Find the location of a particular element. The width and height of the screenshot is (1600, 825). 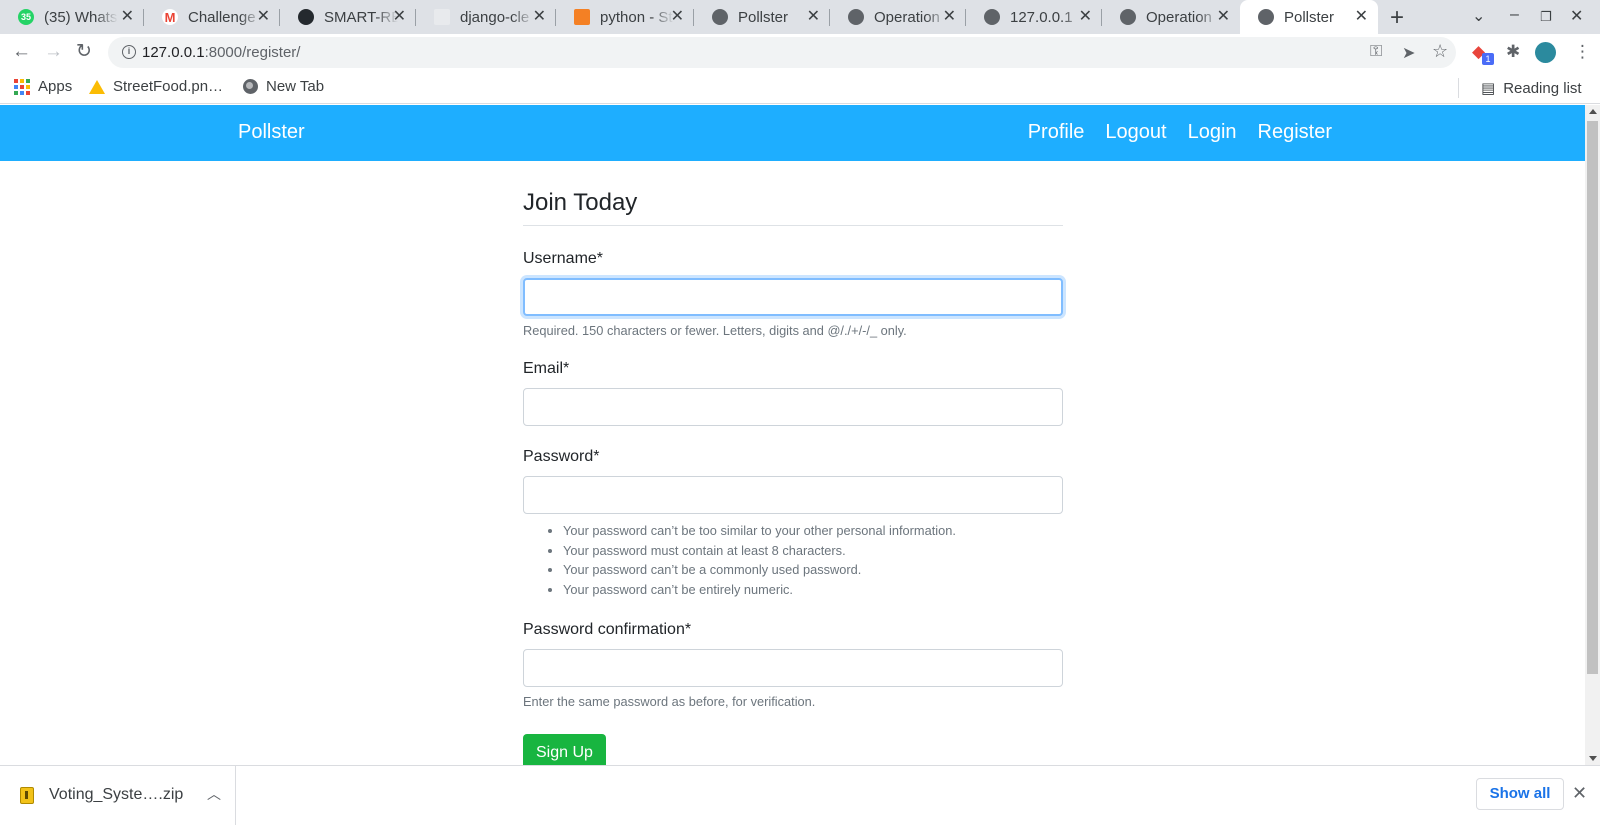

download-shelf: Voting_Syste….zip ︿ Show all ✕ is located at coordinates (800, 795).